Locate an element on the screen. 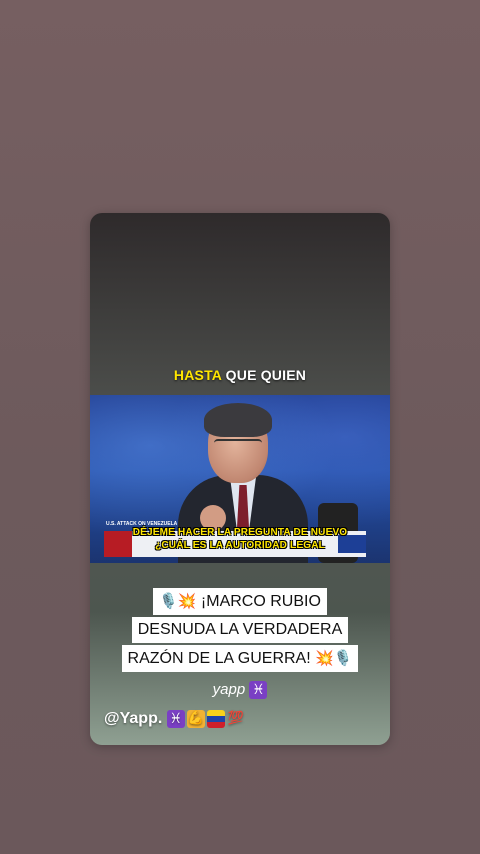 The image size is (480, 854). title-text-1: ¡MARCO RUBIO is located at coordinates (260, 601).